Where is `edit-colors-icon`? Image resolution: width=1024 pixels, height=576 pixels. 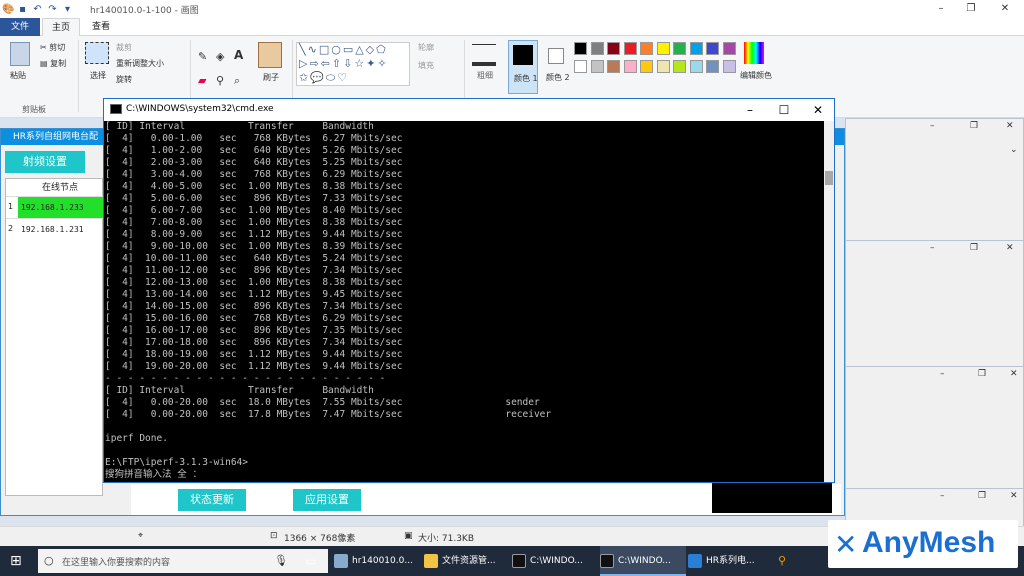 edit-colors-icon is located at coordinates (754, 53).